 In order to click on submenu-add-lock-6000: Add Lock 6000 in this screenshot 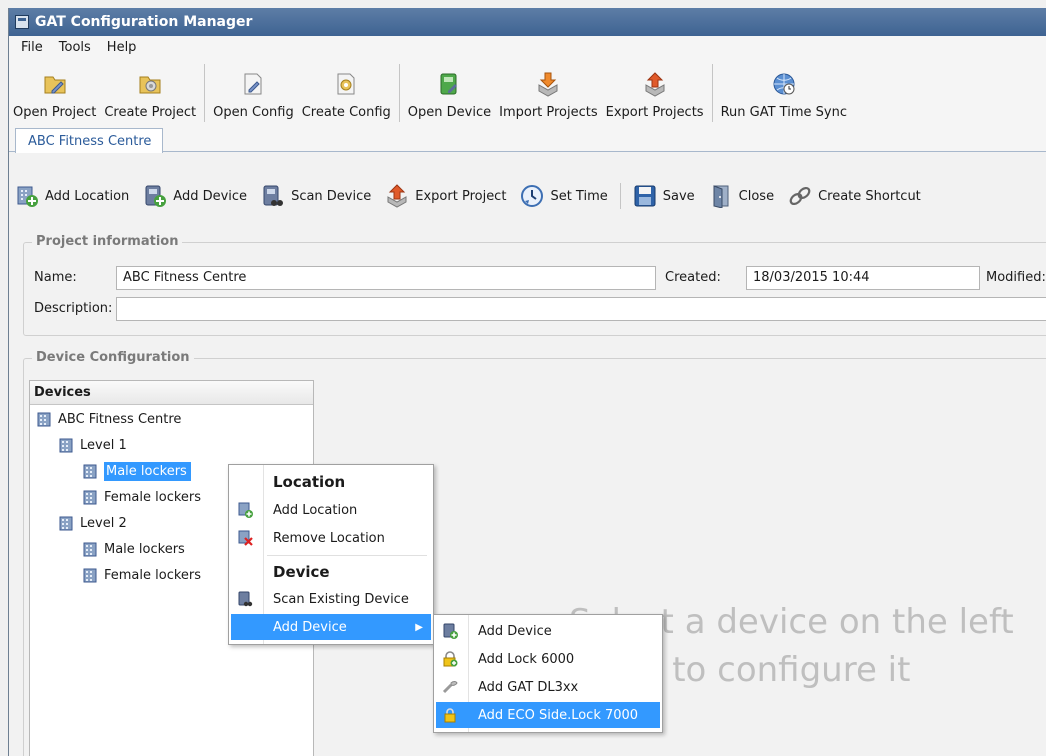, I will do `click(548, 659)`.